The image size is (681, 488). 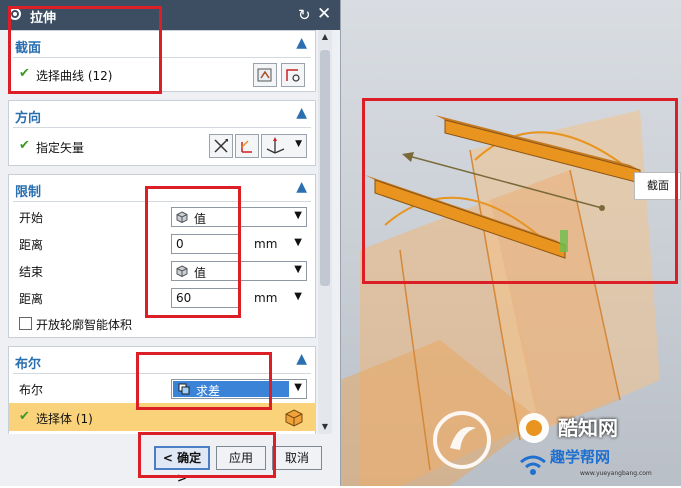 What do you see at coordinates (534, 428) in the screenshot?
I see `logo-circle-icon` at bounding box center [534, 428].